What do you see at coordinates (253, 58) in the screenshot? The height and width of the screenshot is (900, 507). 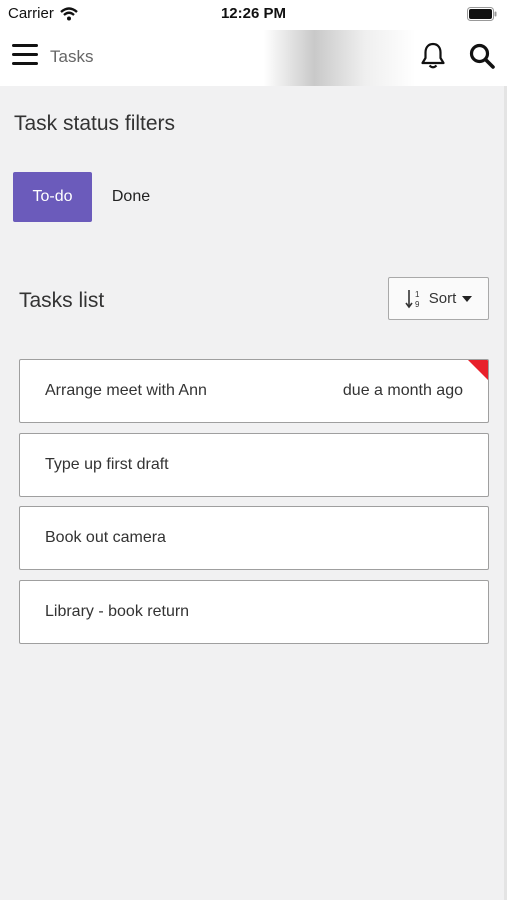 I see `app-header: Tasks` at bounding box center [253, 58].